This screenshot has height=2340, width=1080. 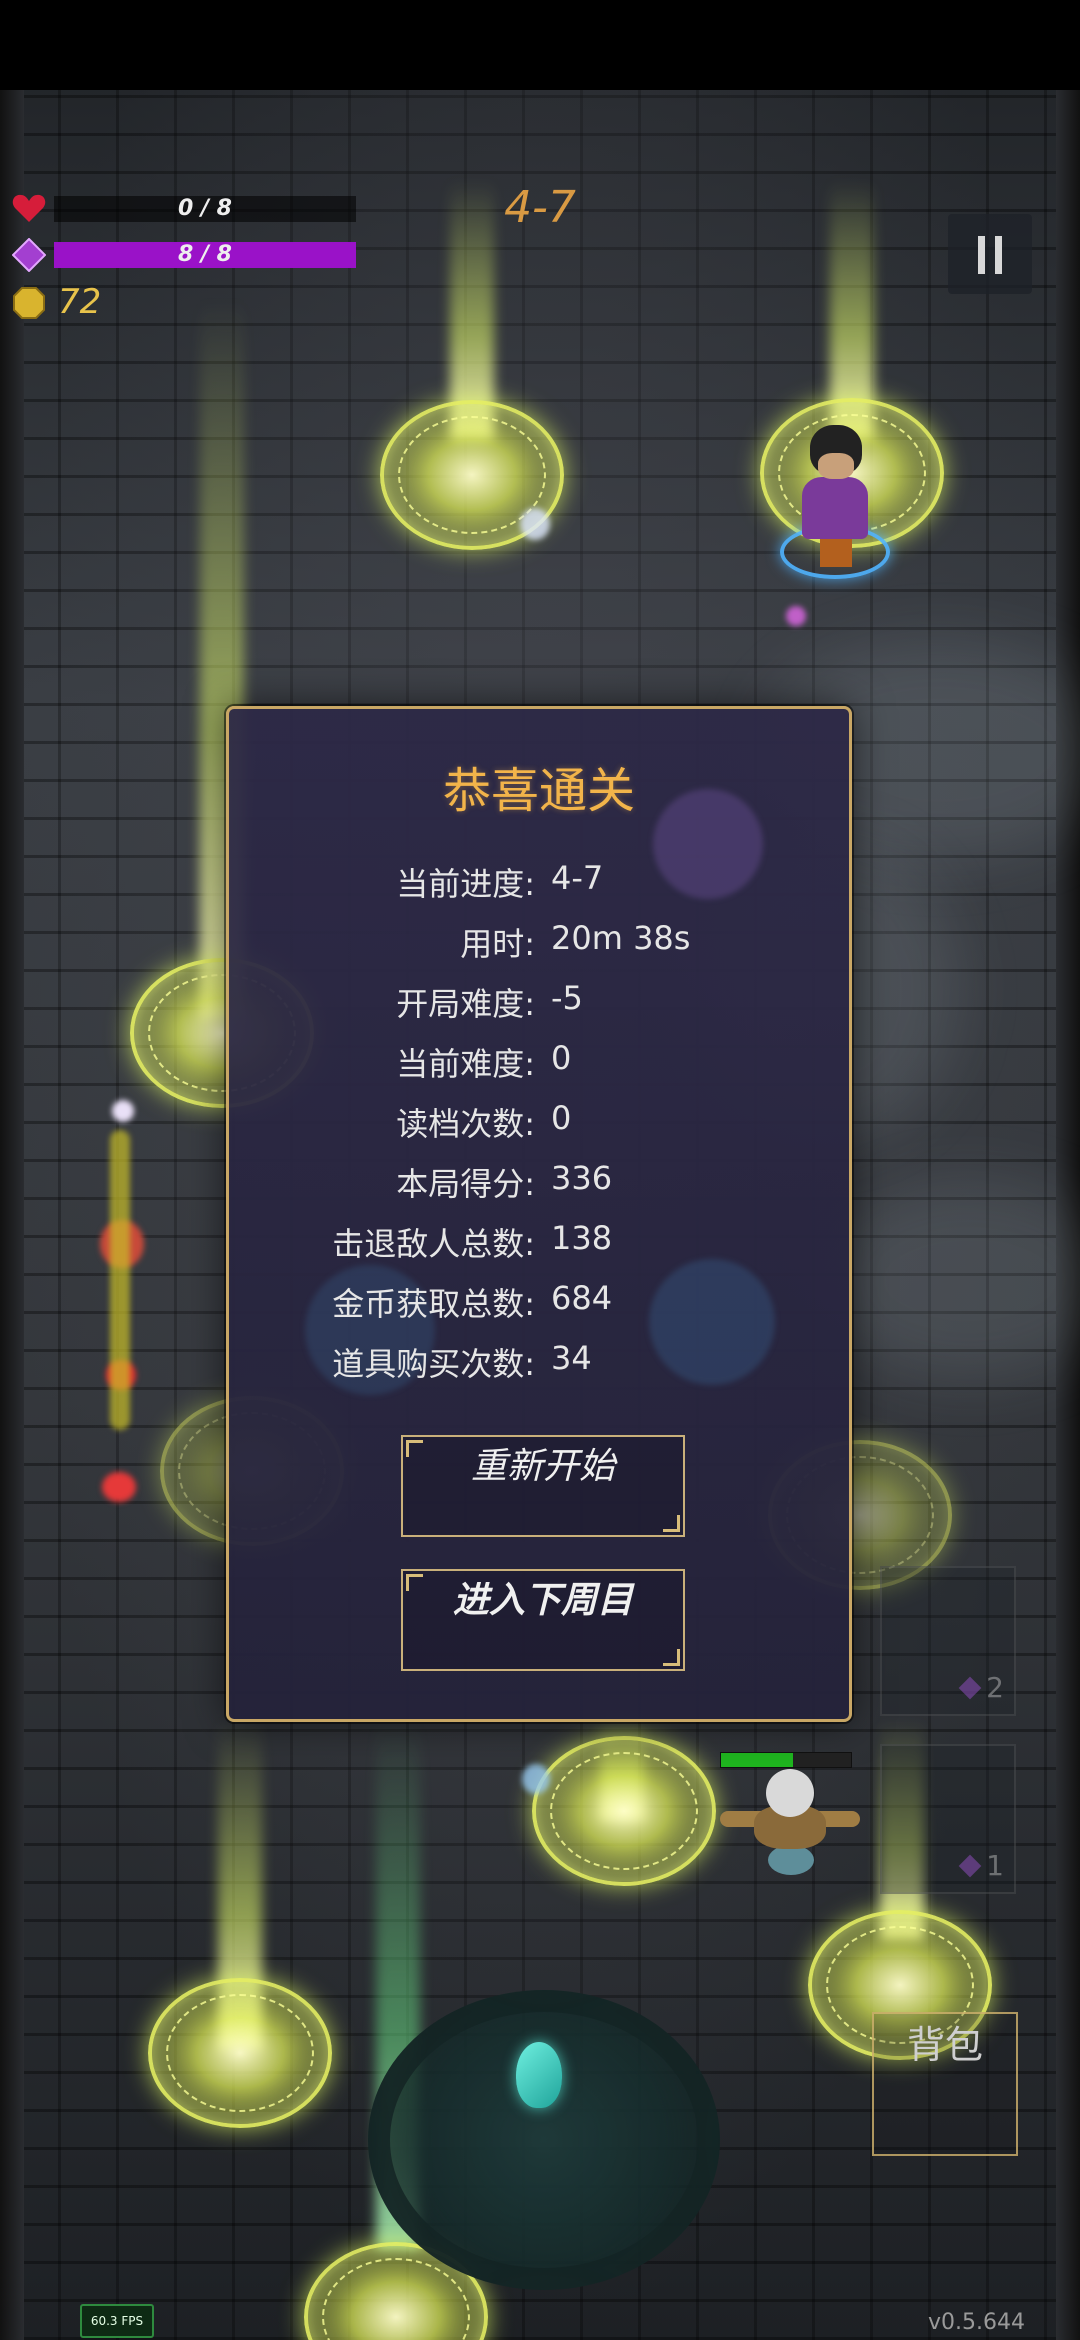 I want to click on stat-row: 金币获取总数: 684, so click(x=539, y=1301).